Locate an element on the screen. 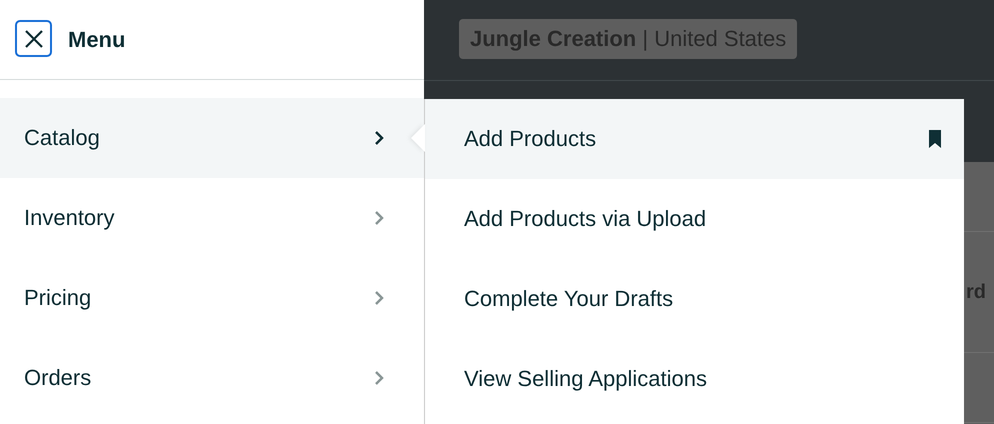  submenu-item: View Selling Applications is located at coordinates (694, 379).